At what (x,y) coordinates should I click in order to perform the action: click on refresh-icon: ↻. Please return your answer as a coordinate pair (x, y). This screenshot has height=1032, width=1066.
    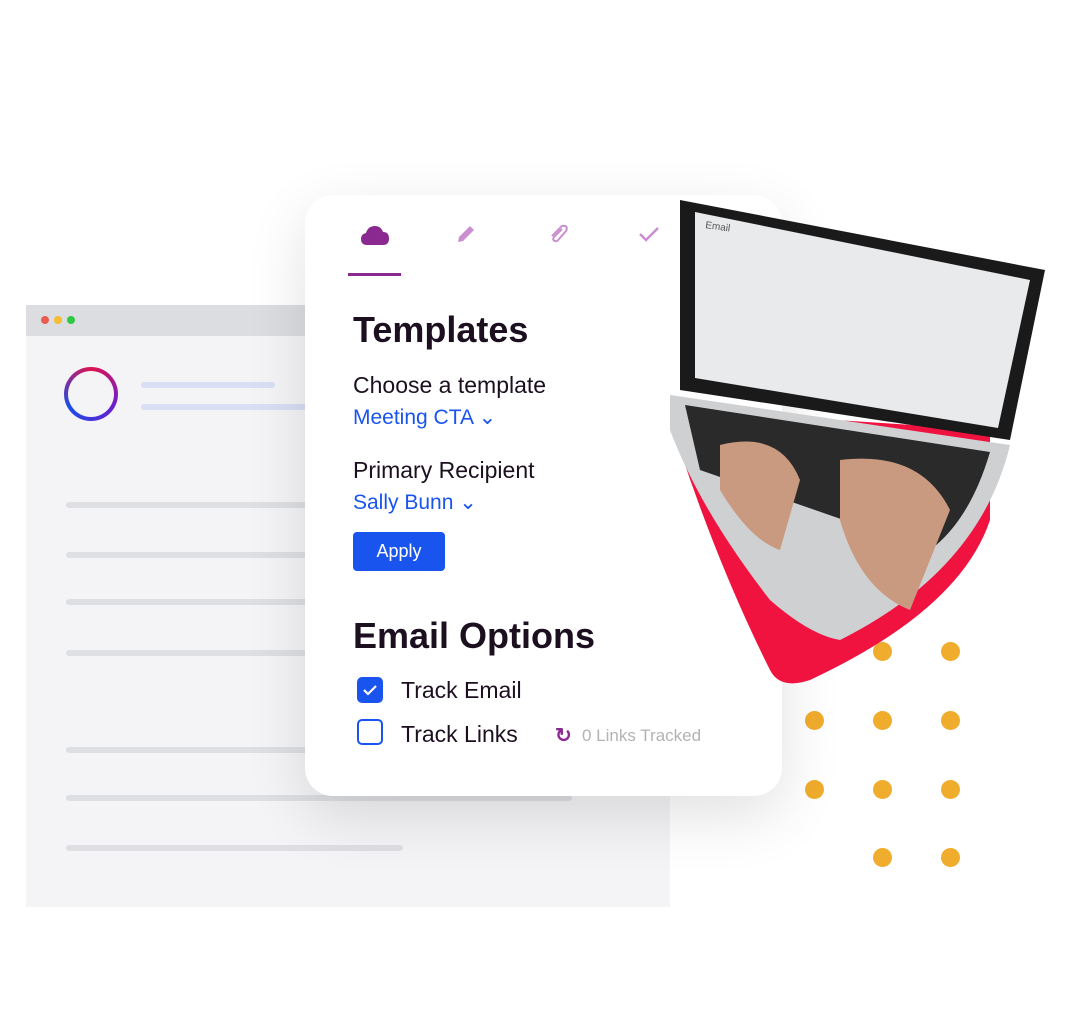
    Looking at the image, I should click on (563, 735).